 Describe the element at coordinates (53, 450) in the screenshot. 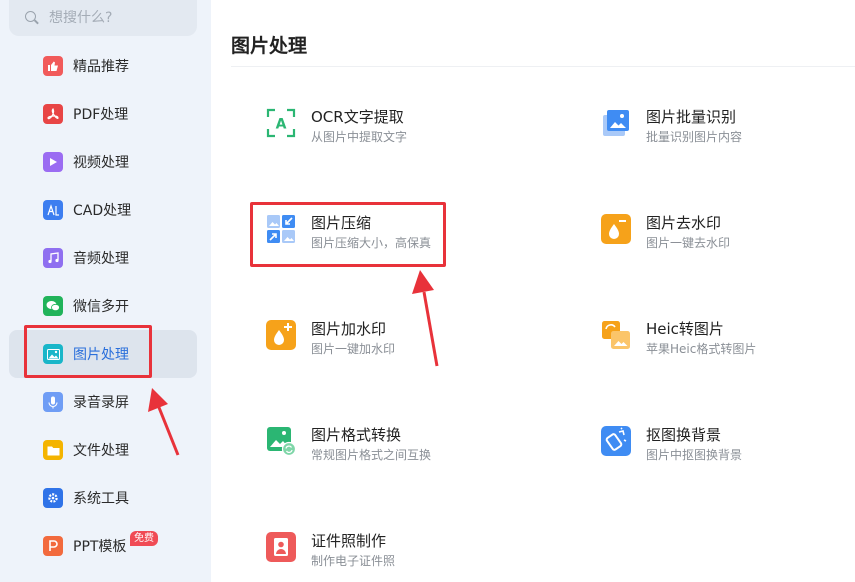

I see `folder-icon` at that location.